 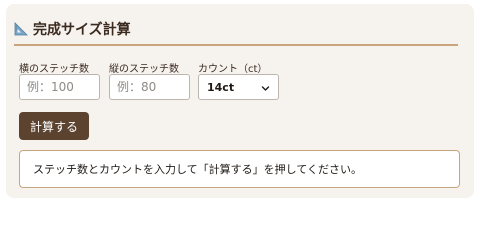 I want to click on count-select: 14ct, so click(x=238, y=87).